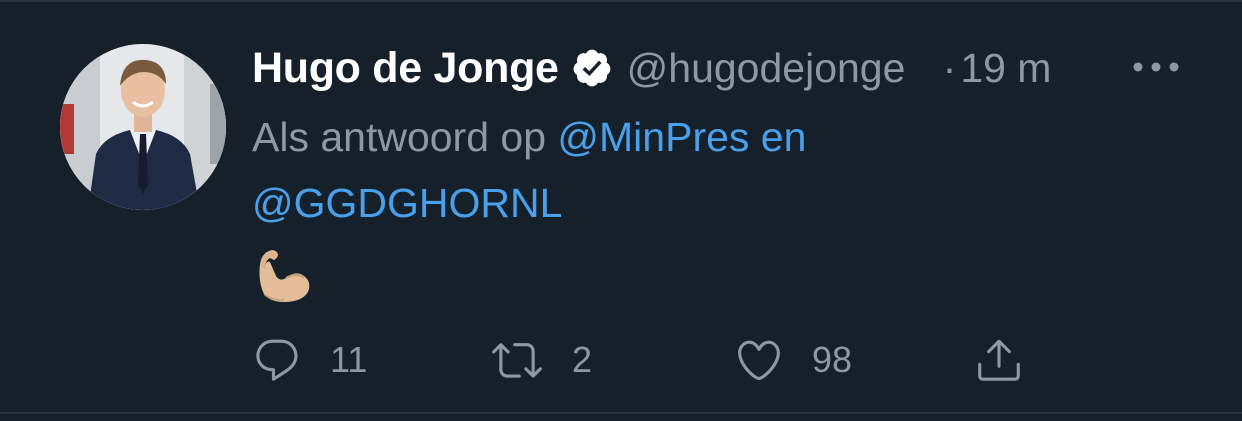  I want to click on tweet-header: Hugo de Jonge @hugodejonge · 19 m, so click(651, 68).